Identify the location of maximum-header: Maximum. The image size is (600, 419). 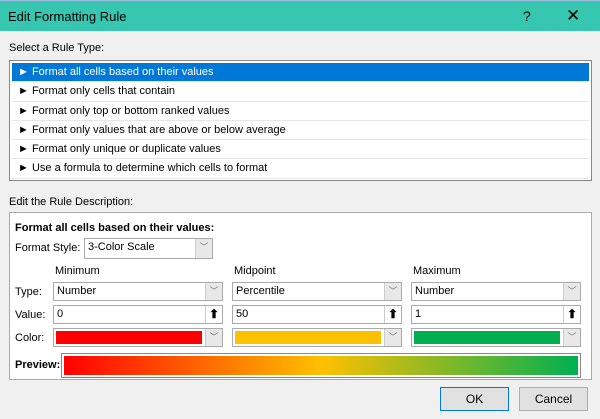
(437, 271).